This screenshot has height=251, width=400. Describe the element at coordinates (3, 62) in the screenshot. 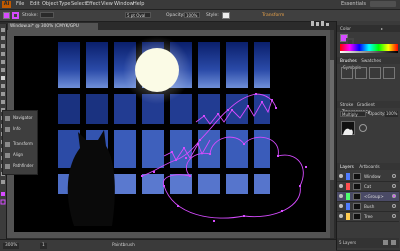

I see `line-tool-icon` at that location.